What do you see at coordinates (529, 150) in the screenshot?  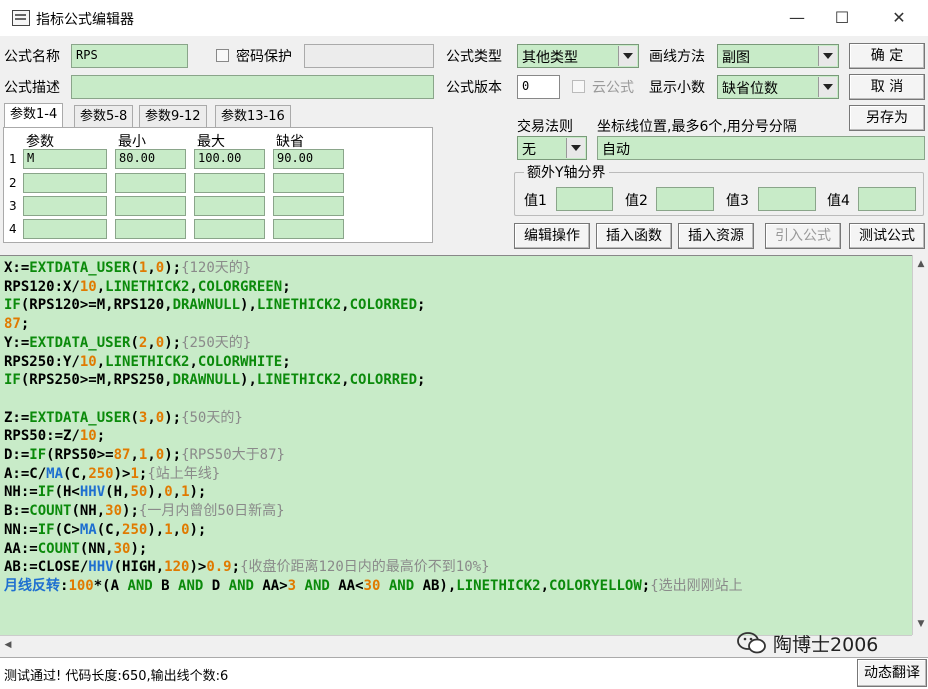 I see `trade-rule-value: 无` at bounding box center [529, 150].